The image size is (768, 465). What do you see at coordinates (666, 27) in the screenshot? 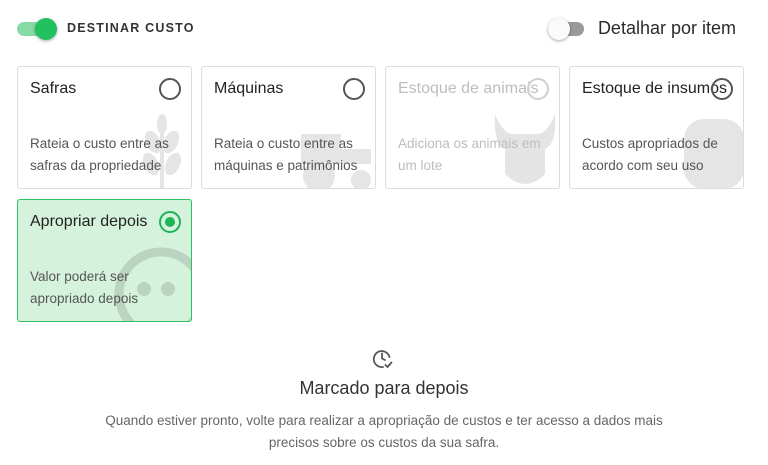
I see `detalhar-por-item-label: Detalhar por item` at bounding box center [666, 27].